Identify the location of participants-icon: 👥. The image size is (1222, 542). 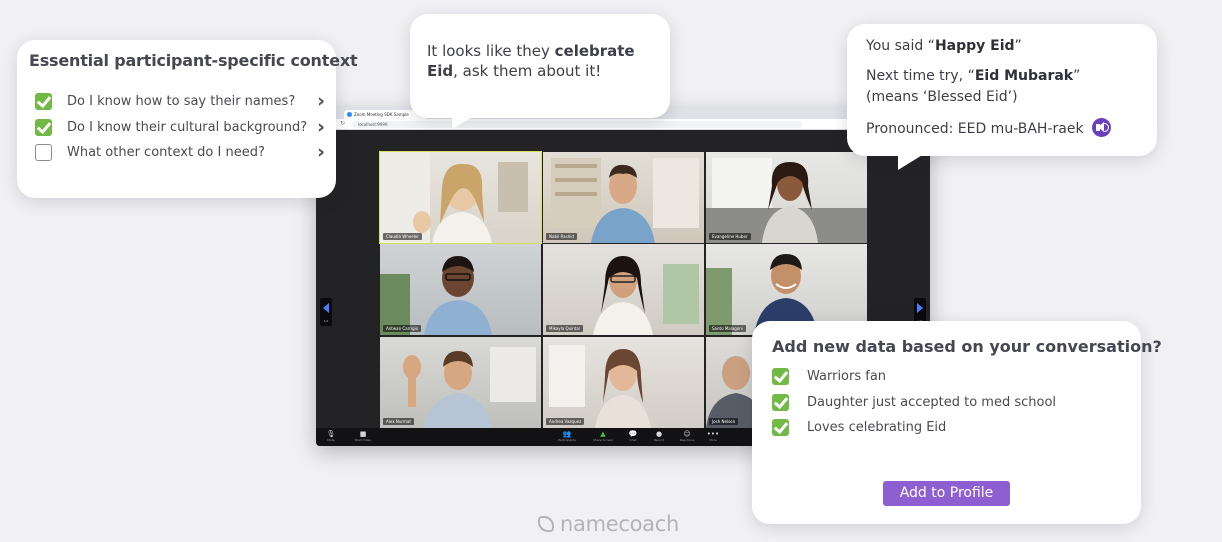
(567, 434).